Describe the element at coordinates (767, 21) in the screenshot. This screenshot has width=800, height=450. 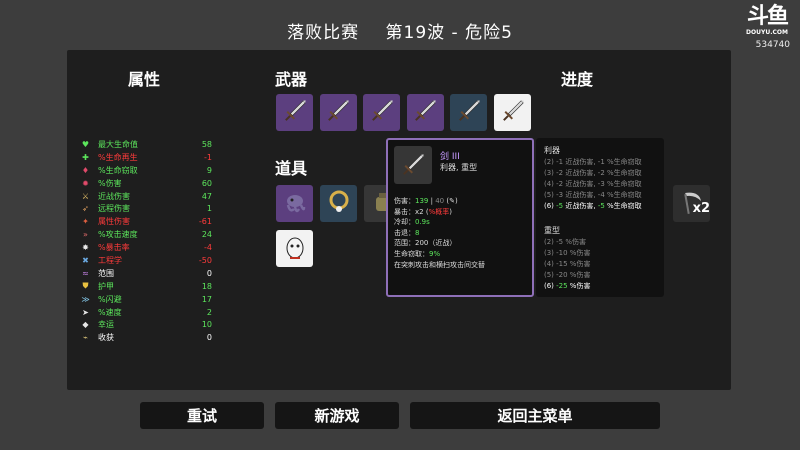
I see `douyu-logo: 斗鱼 DOUYU.COM` at that location.